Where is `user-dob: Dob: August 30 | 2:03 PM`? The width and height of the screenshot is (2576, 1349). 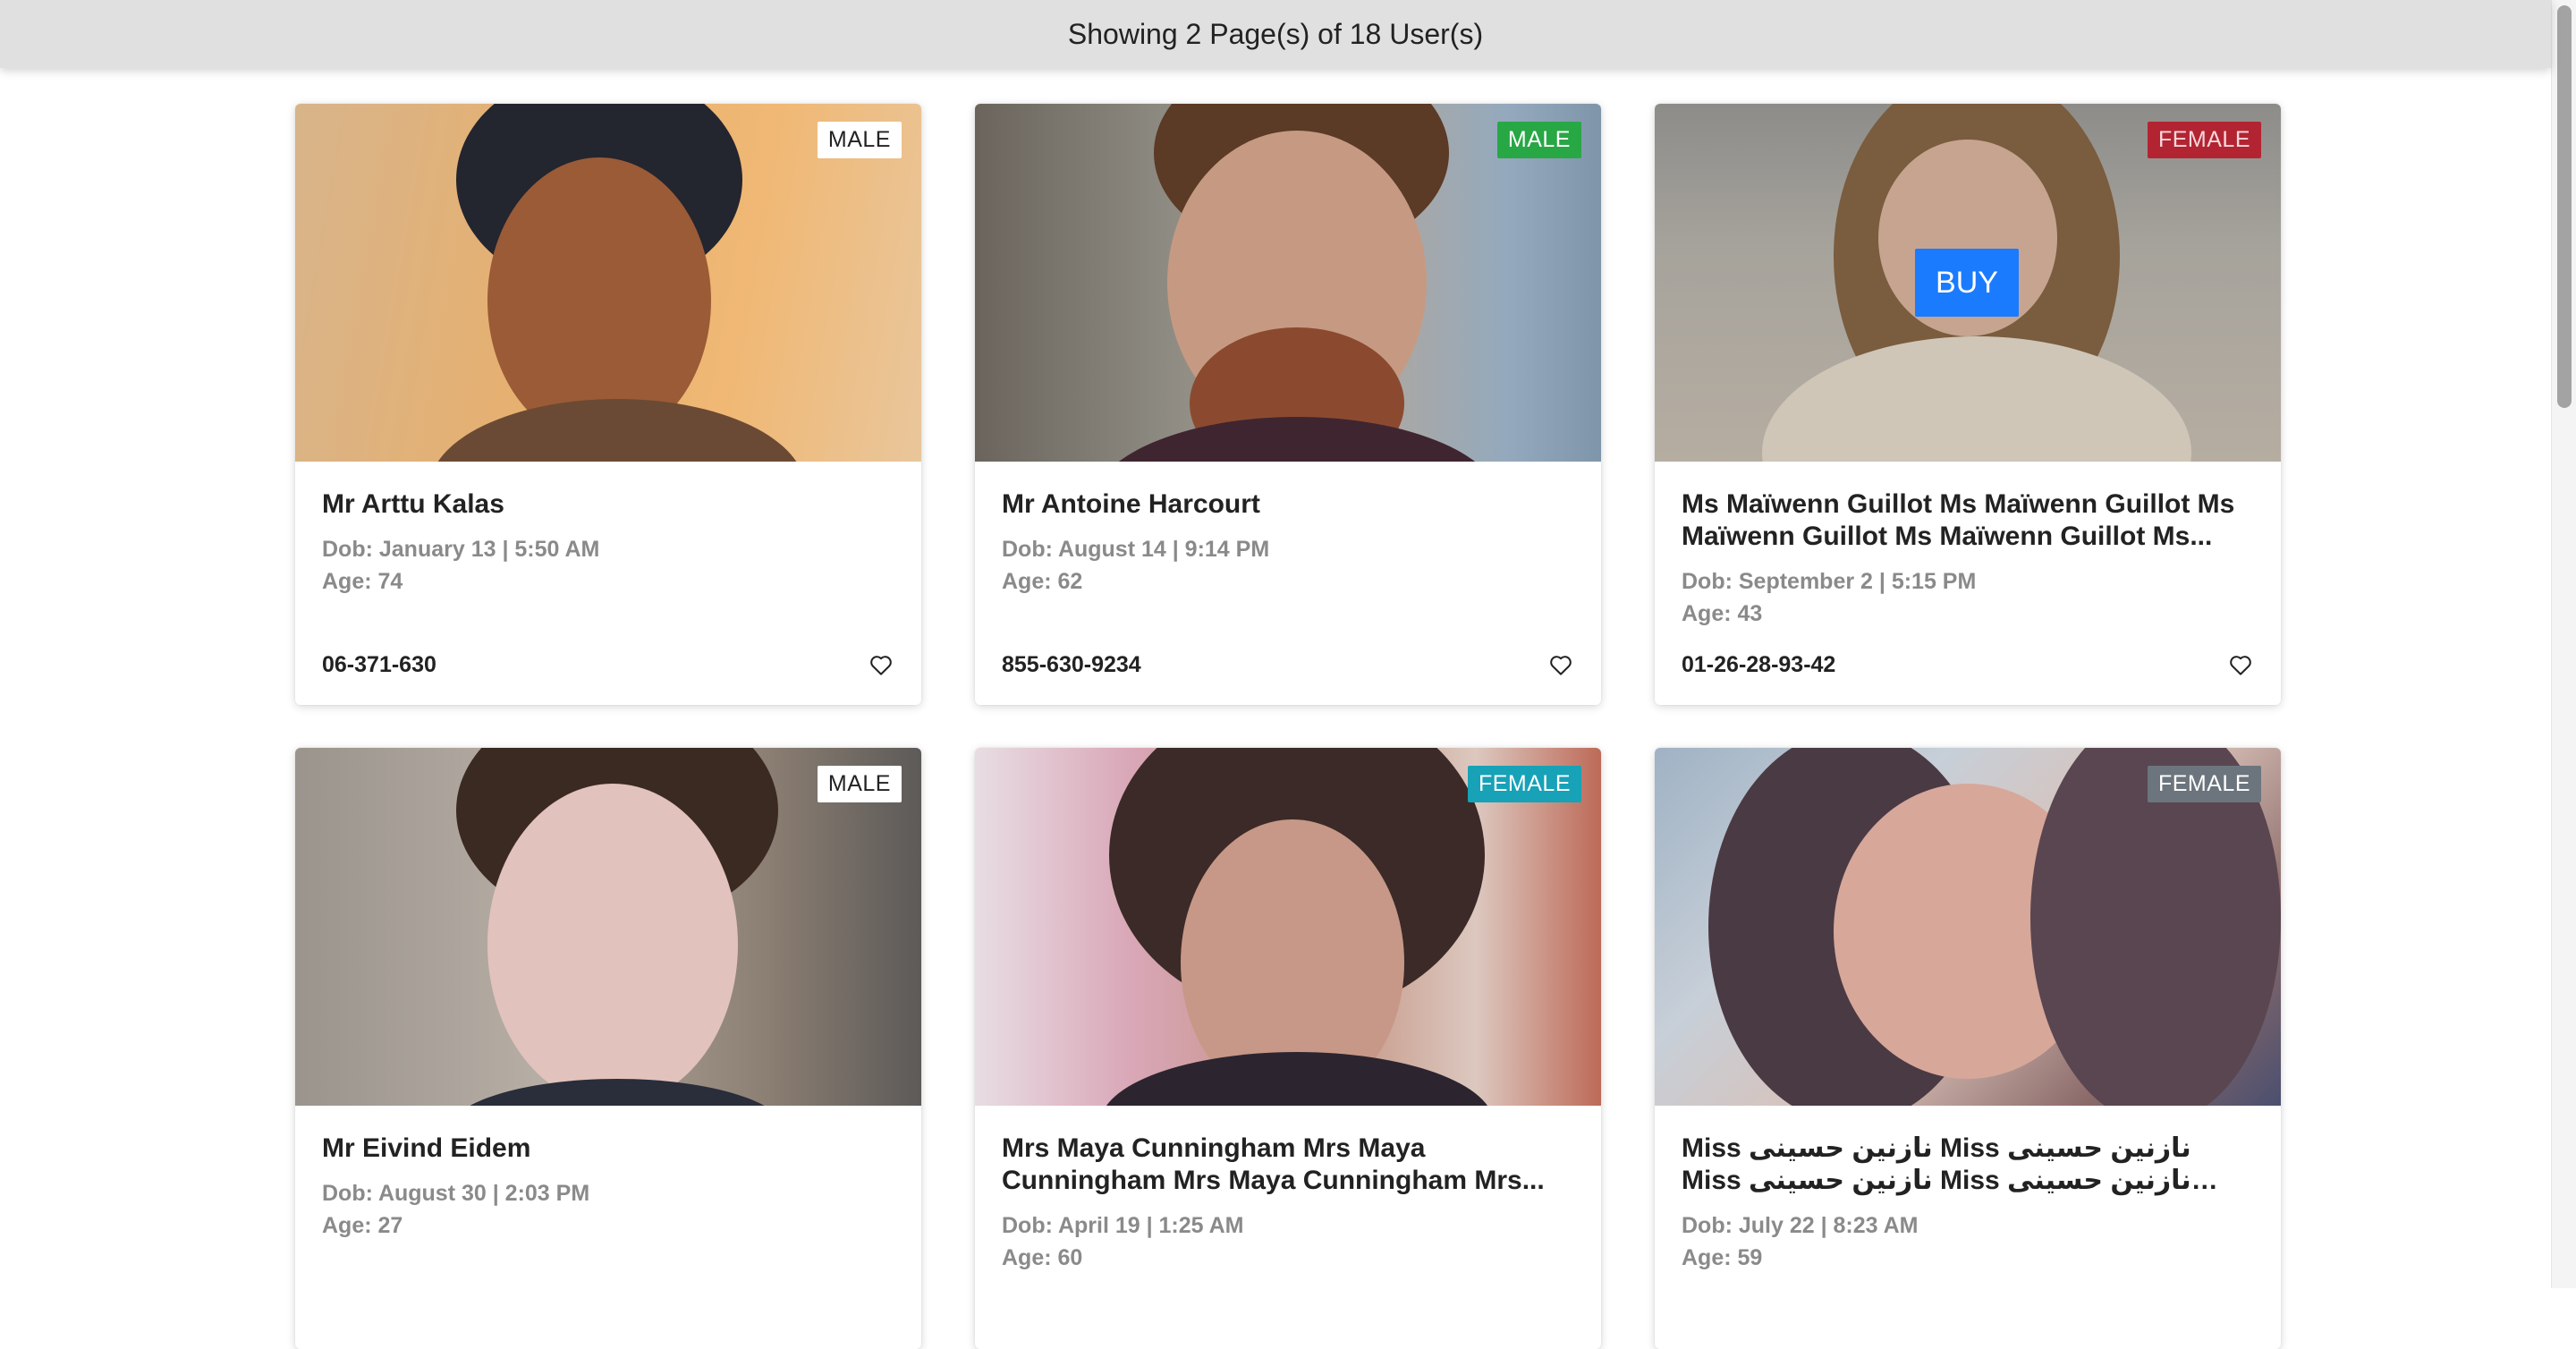 user-dob: Dob: August 30 | 2:03 PM is located at coordinates (456, 1193).